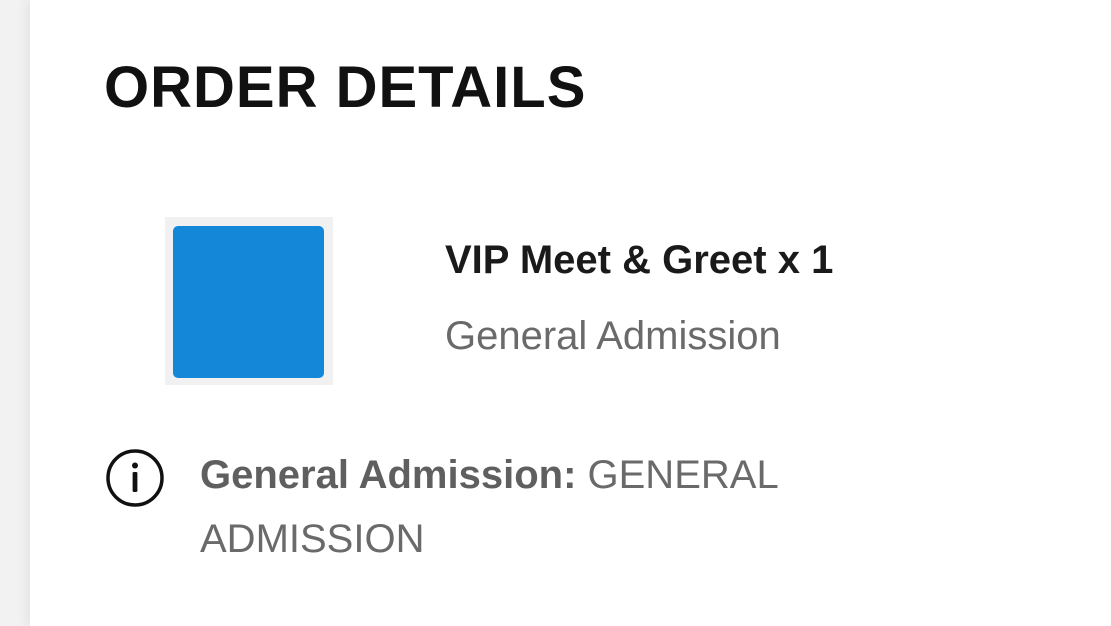  What do you see at coordinates (388, 475) in the screenshot?
I see `admission-info-label: General Admission:` at bounding box center [388, 475].